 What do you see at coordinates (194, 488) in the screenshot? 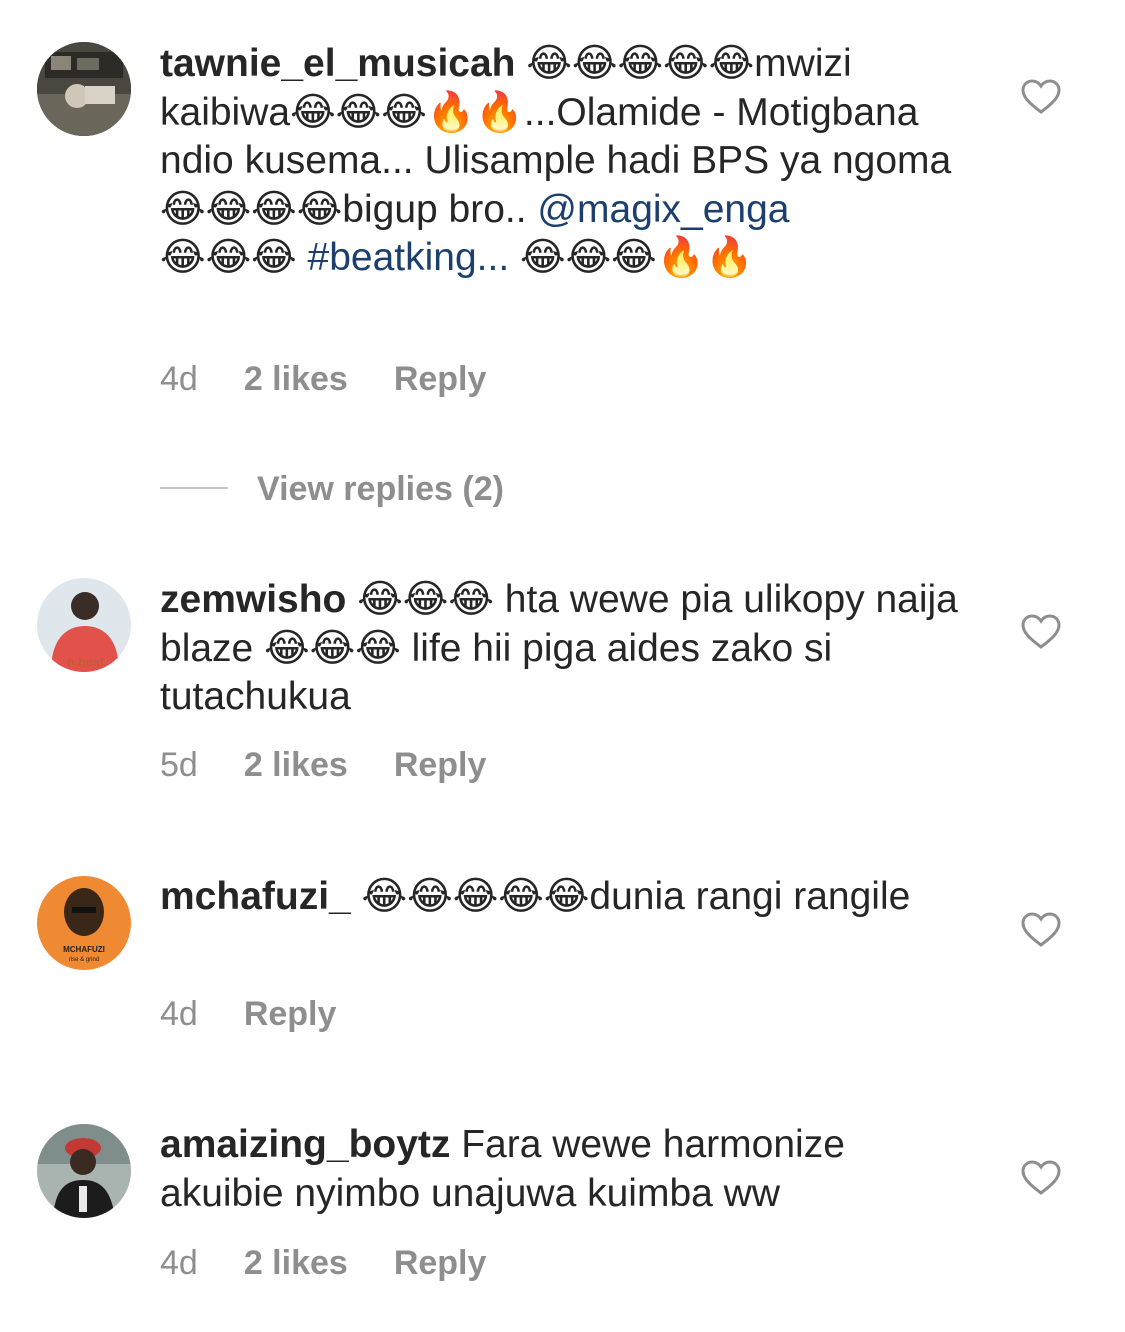
I see `divider-line` at bounding box center [194, 488].